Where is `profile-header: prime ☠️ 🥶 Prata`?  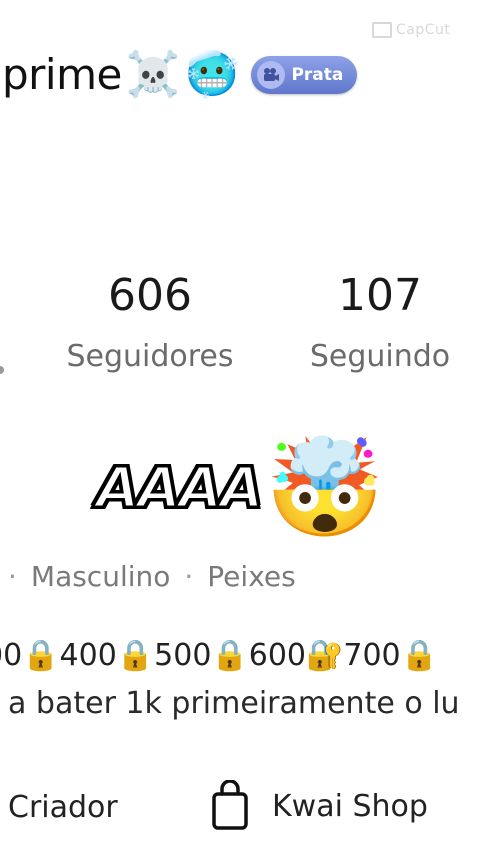 profile-header: prime ☠️ 🥶 Prata is located at coordinates (180, 74).